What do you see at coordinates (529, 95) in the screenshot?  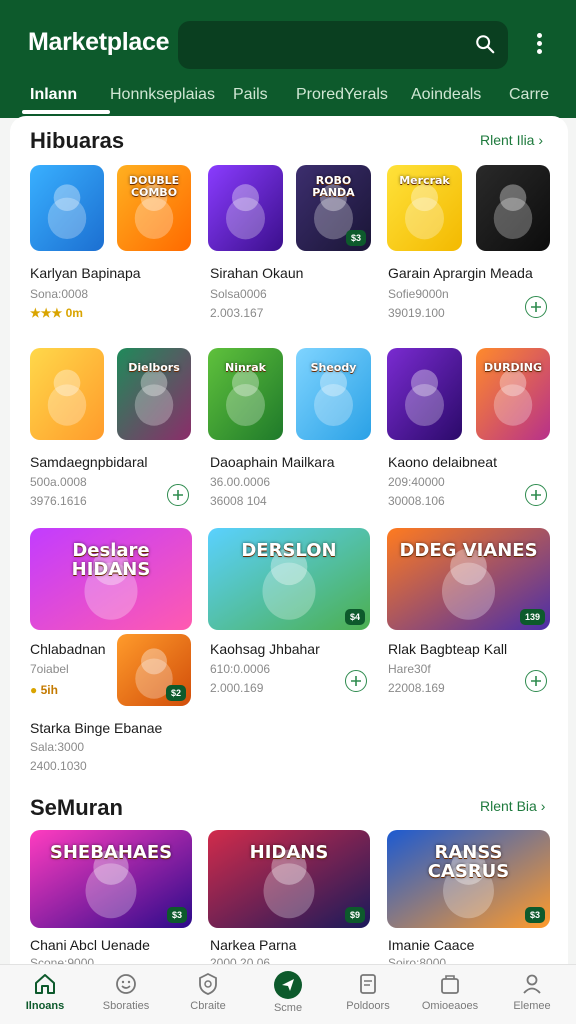 I see `tab-carre: Carre` at bounding box center [529, 95].